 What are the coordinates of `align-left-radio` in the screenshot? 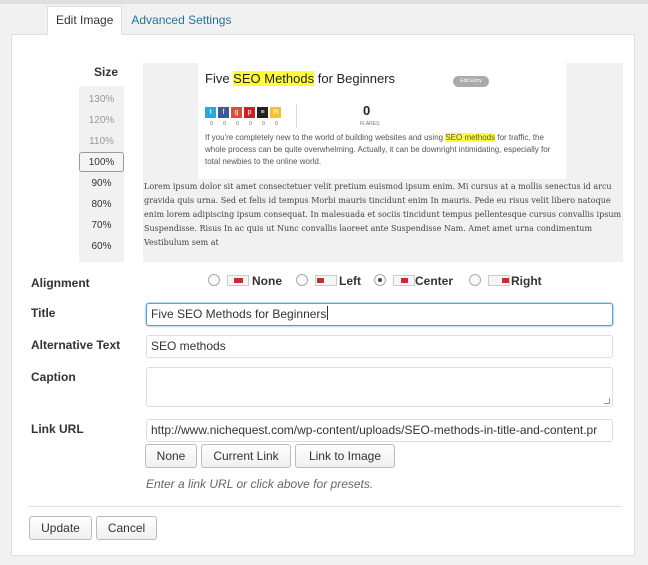 It's located at (302, 280).